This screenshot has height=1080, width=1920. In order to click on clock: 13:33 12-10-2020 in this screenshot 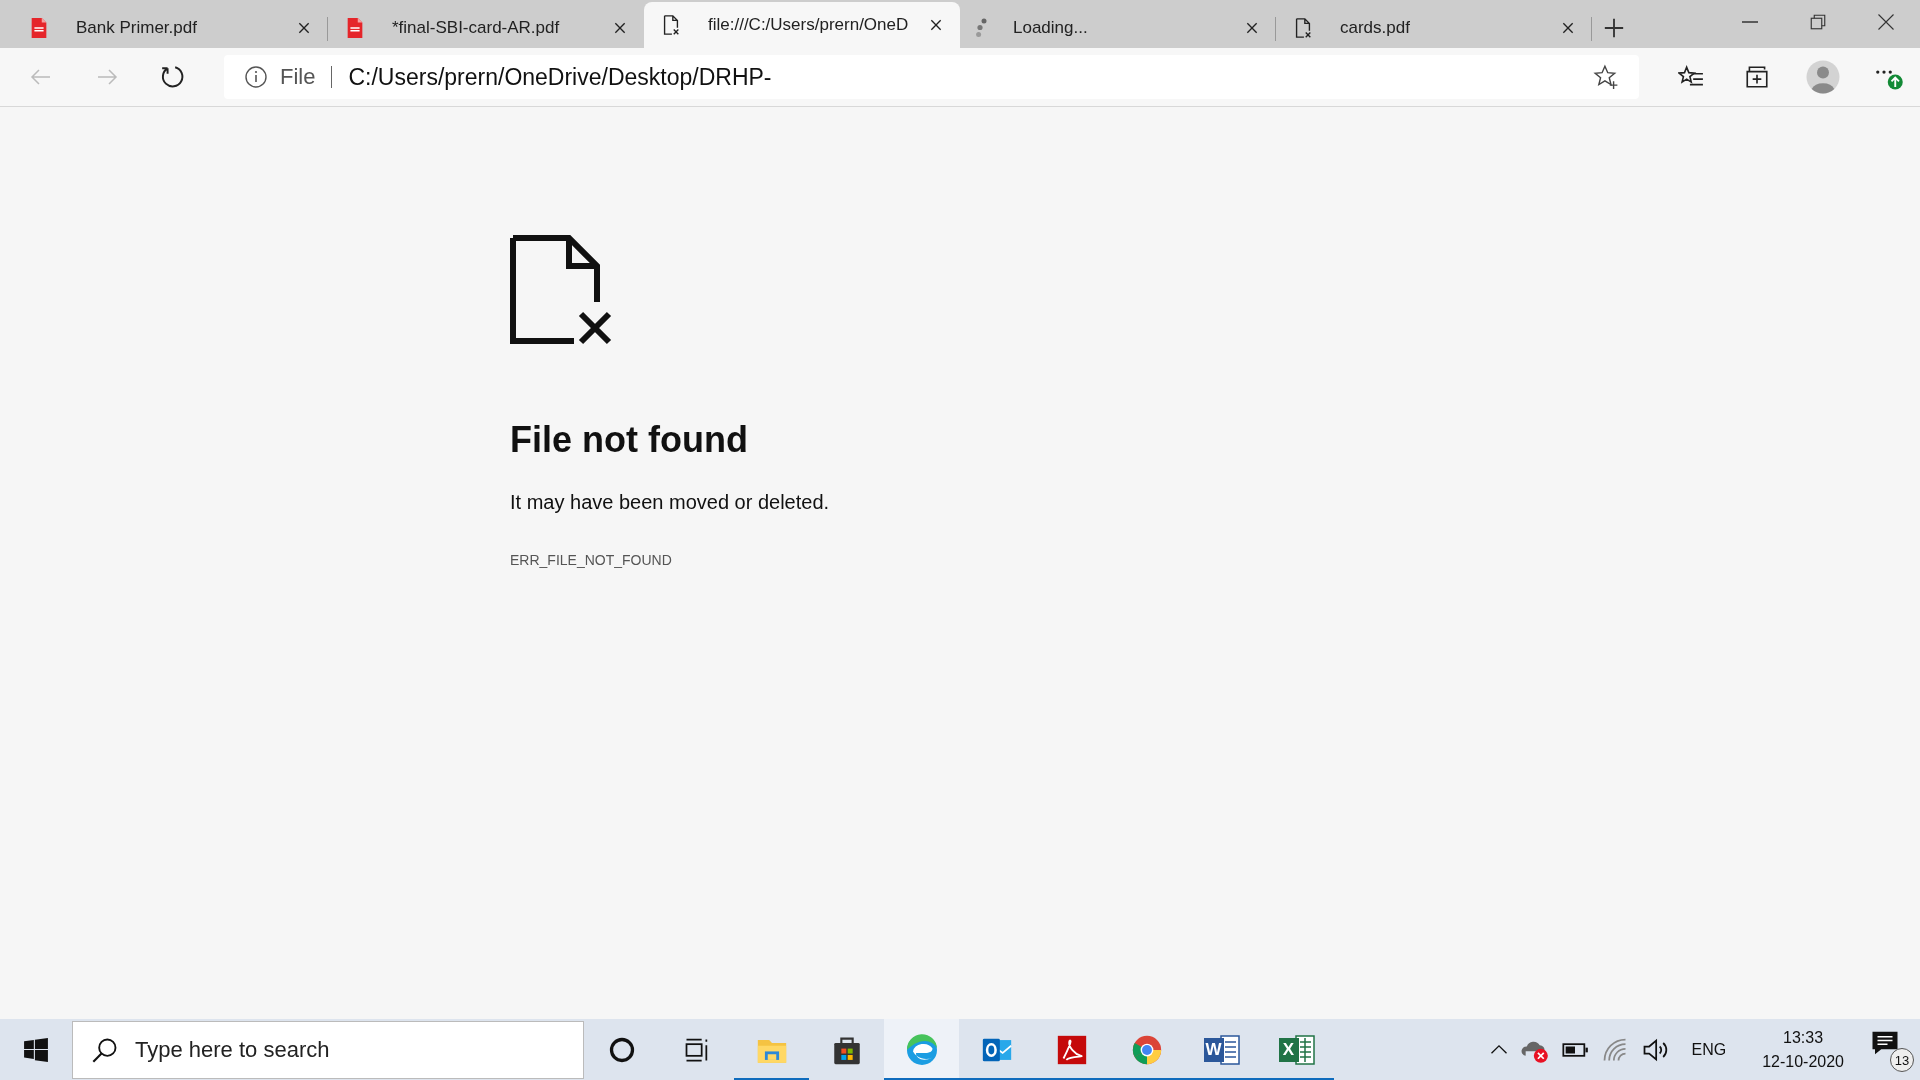, I will do `click(1803, 1050)`.